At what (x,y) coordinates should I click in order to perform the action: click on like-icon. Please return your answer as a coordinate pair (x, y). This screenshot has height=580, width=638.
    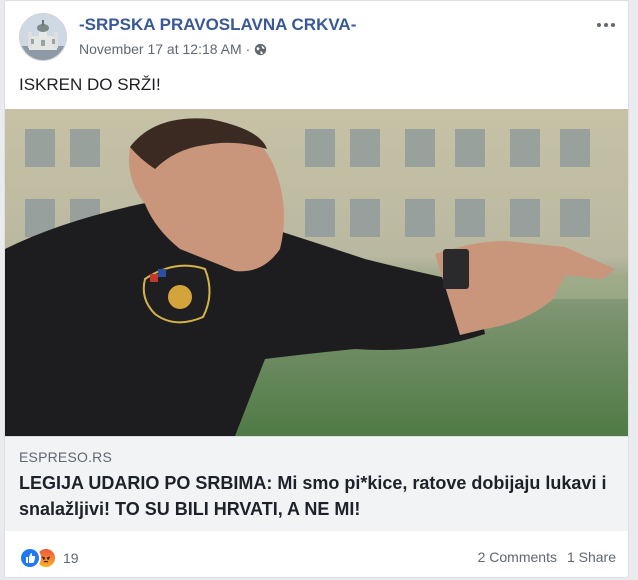
    Looking at the image, I should click on (30, 558).